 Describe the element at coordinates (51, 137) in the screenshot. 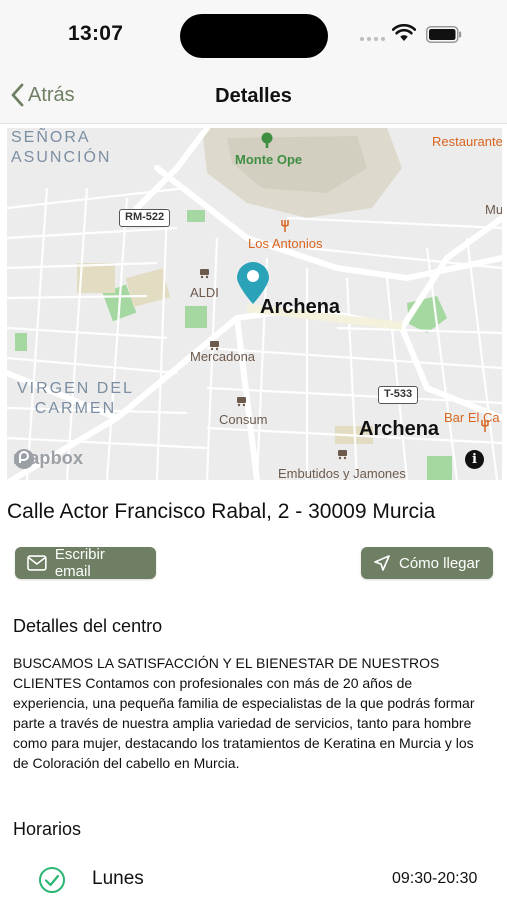

I see `district-line: SEÑORA` at that location.